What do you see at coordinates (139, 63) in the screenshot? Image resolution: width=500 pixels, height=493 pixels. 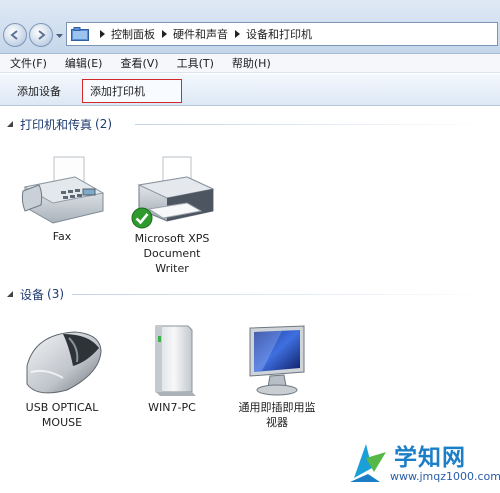 I see `menu-view: 查看(V)` at bounding box center [139, 63].